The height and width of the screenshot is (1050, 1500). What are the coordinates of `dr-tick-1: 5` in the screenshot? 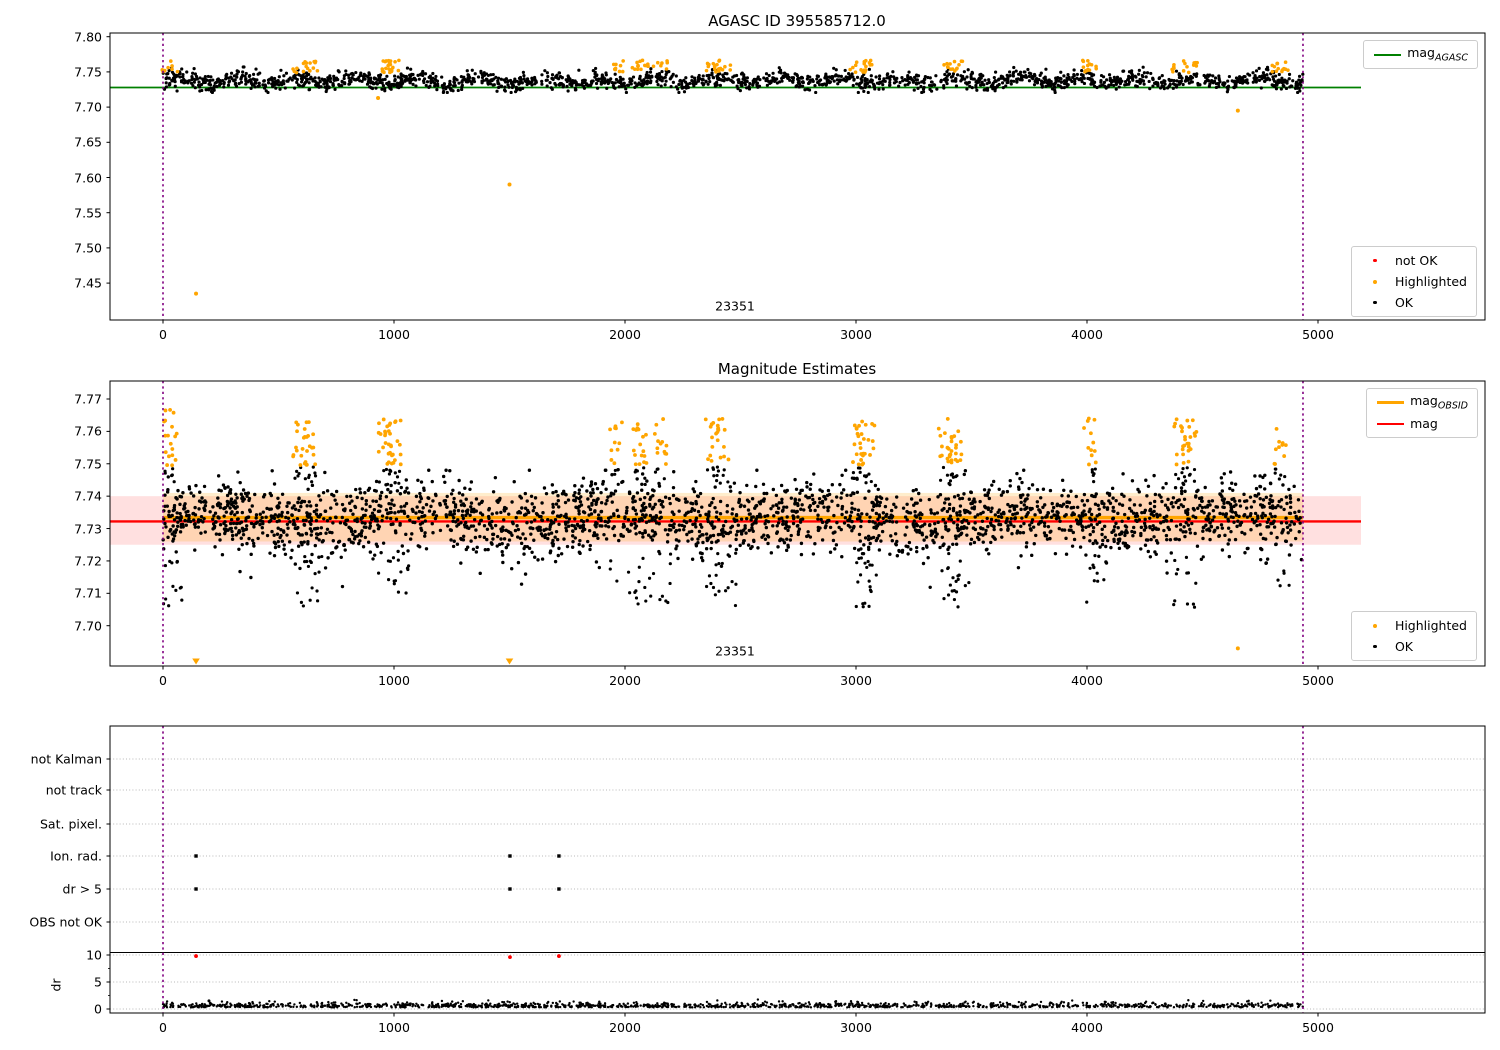 It's located at (98, 982).